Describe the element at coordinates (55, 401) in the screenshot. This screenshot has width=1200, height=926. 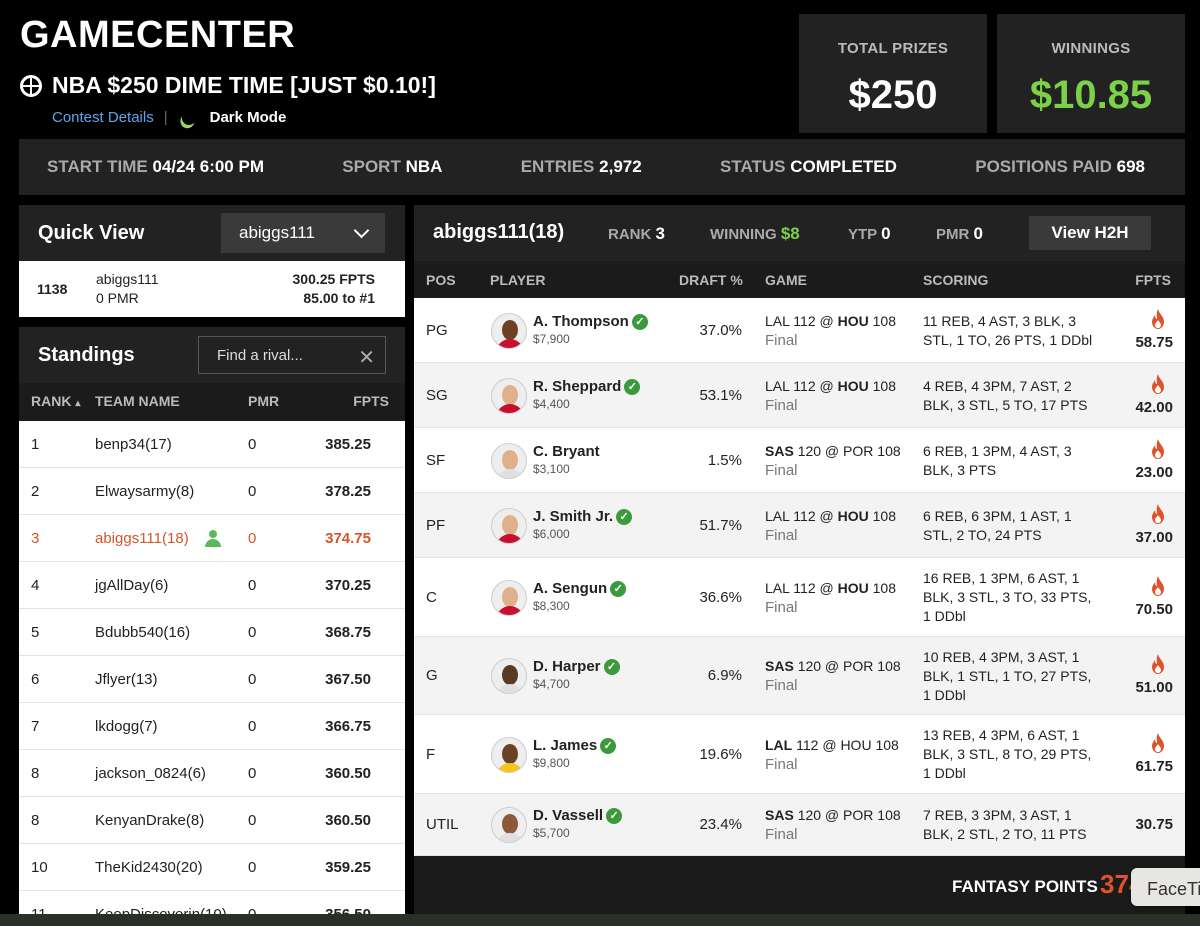
I see `col-rank: RANK ▴` at that location.